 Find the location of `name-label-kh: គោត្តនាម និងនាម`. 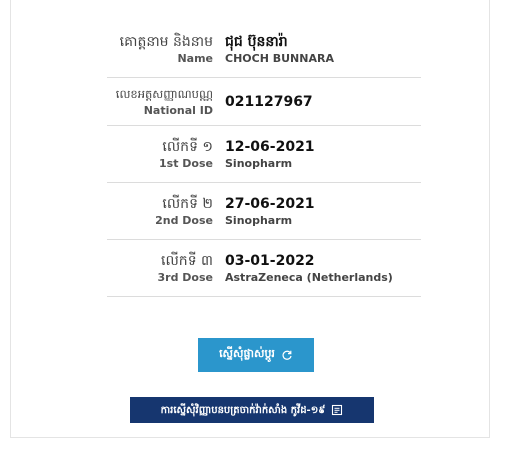

name-label-kh: គោត្តនាម និងនាម is located at coordinates (166, 42).